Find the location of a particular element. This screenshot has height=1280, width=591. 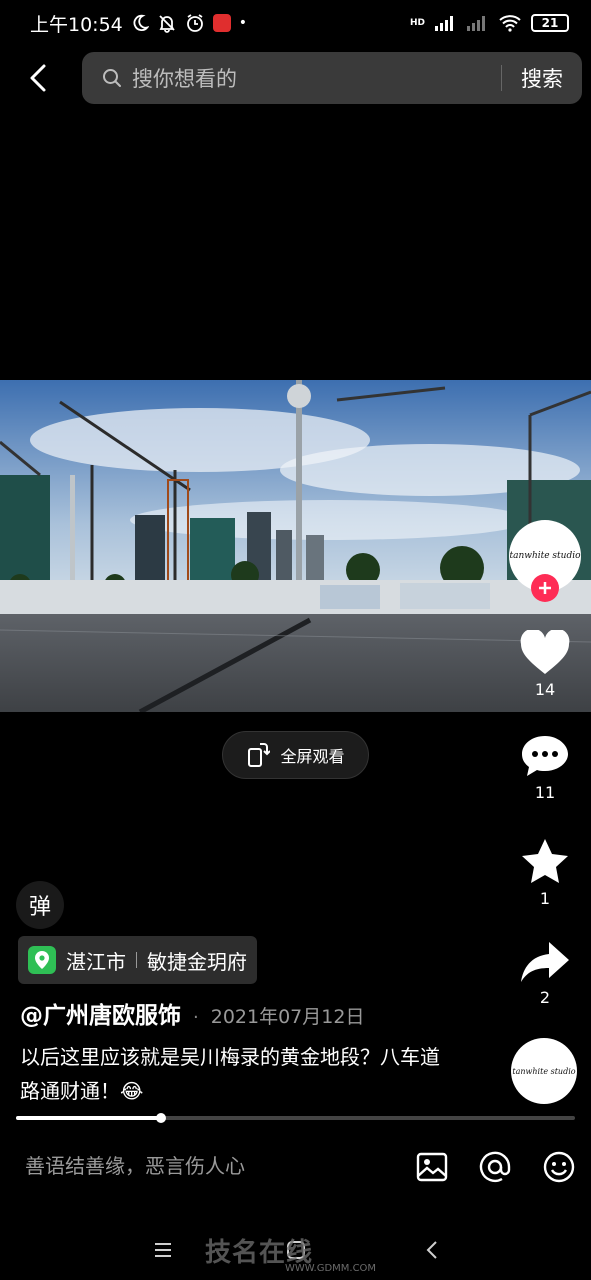

search-button: 搜索 is located at coordinates (542, 78).